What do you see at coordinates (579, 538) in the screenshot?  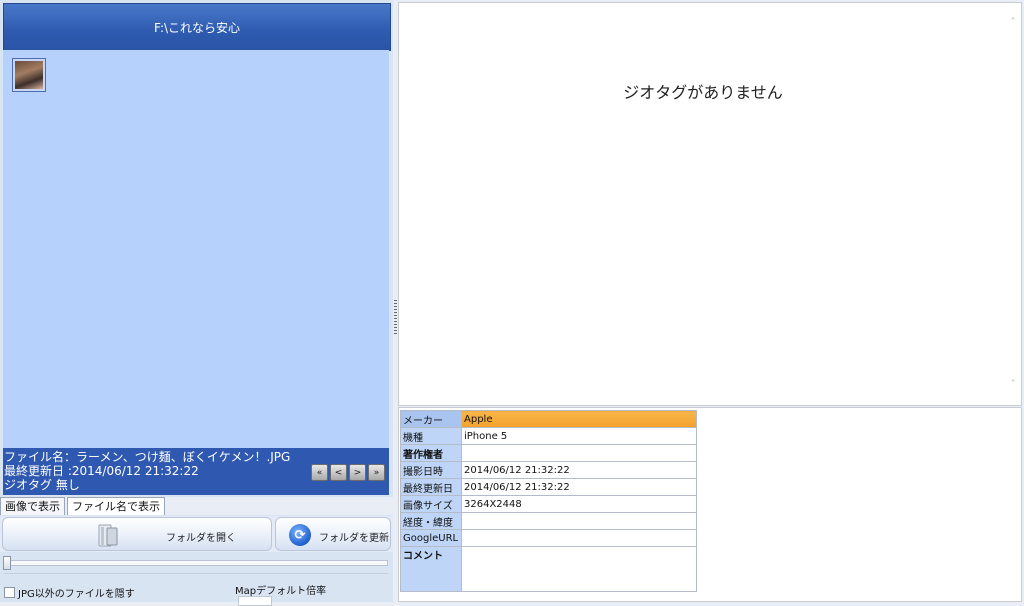 I see `exif-value-google-url` at bounding box center [579, 538].